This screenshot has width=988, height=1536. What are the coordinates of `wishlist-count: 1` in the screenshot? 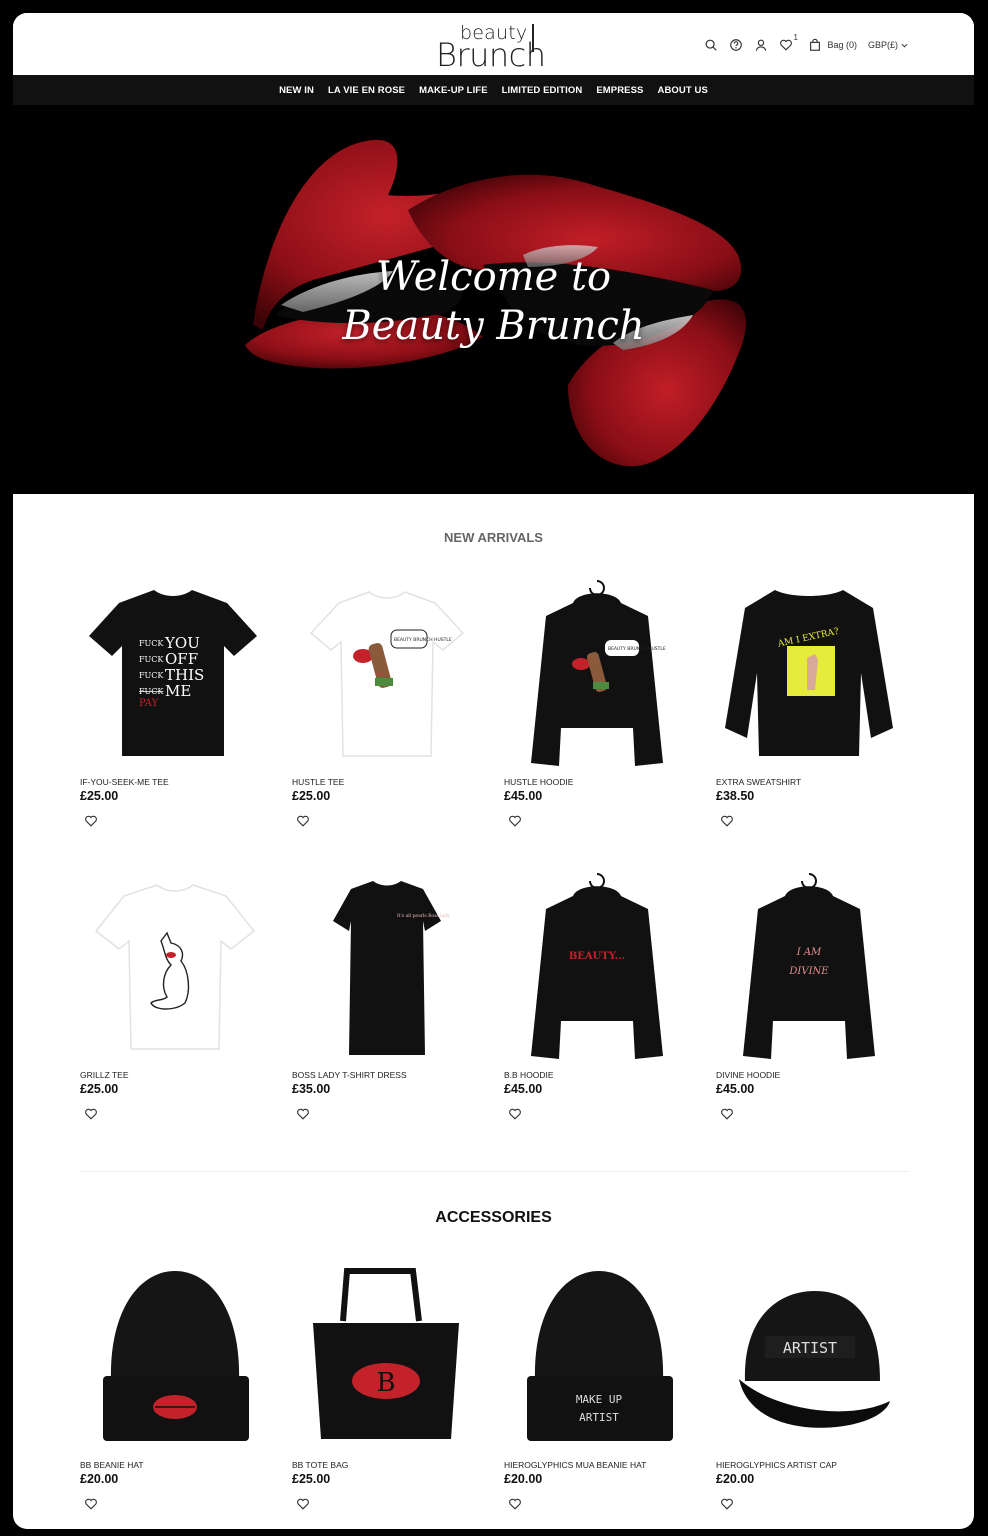 It's located at (795, 37).